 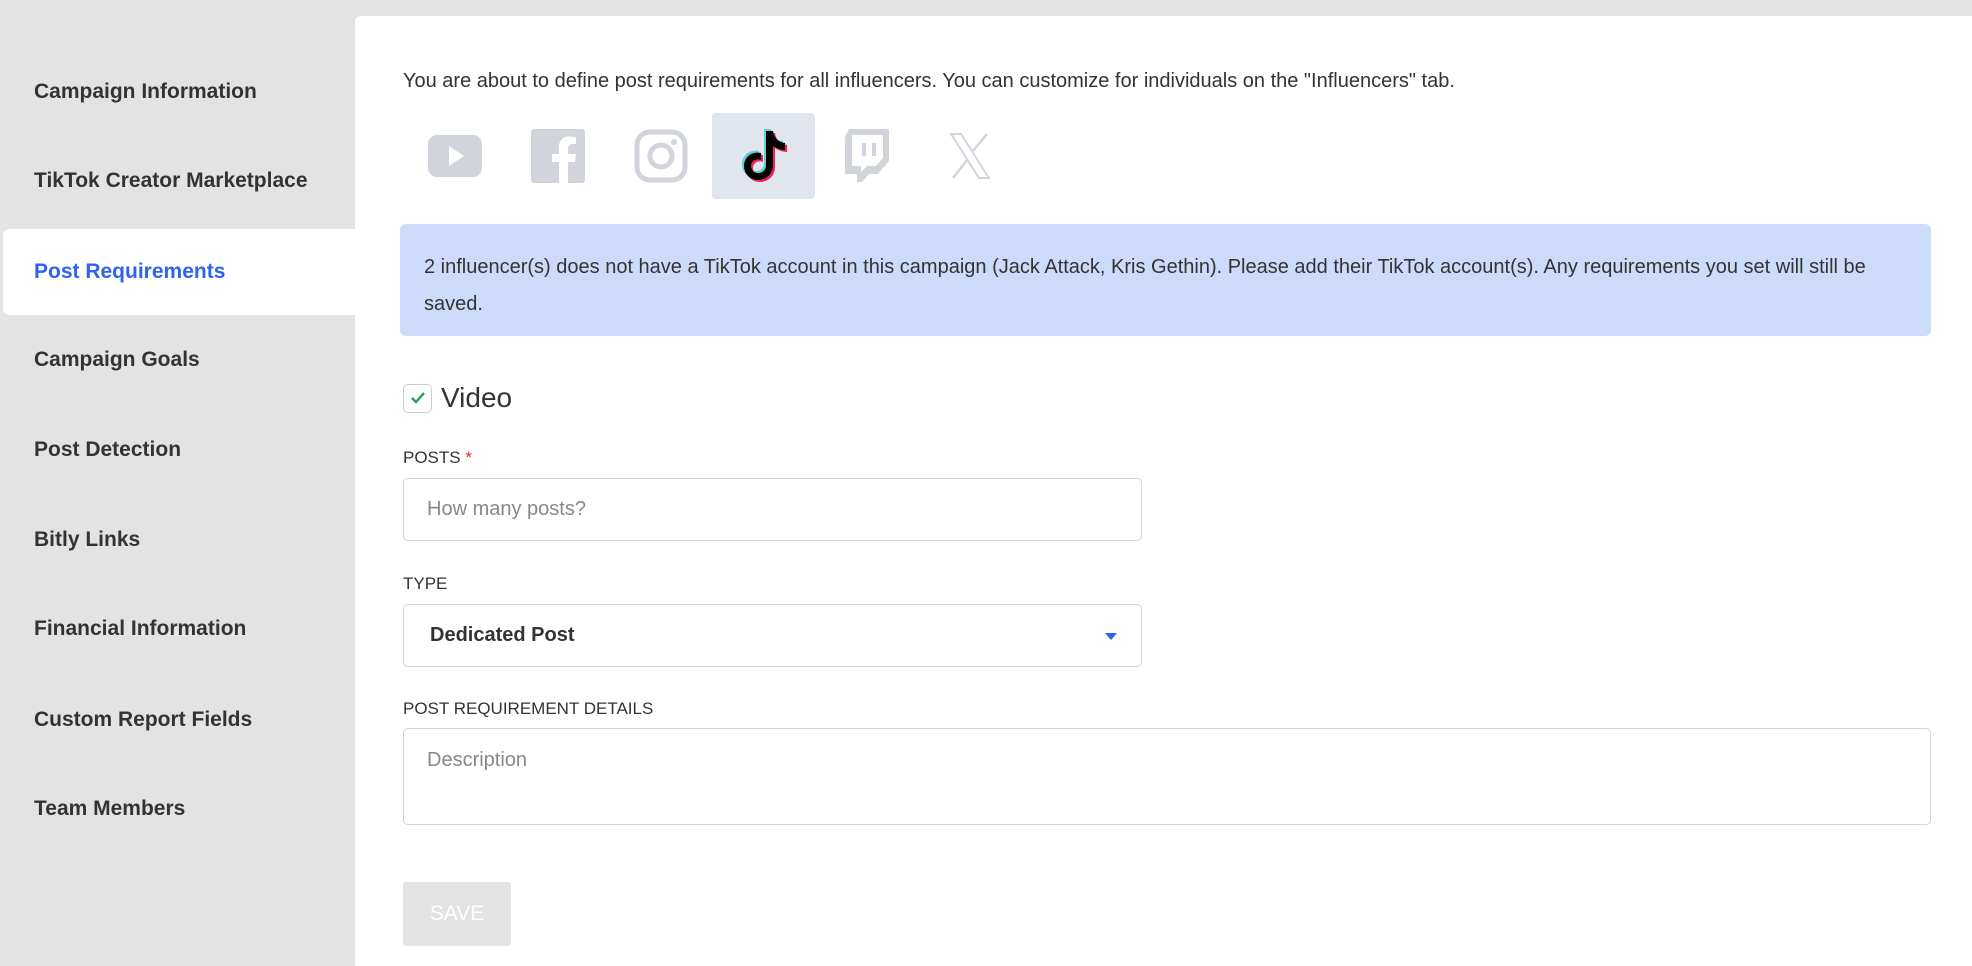 What do you see at coordinates (179, 272) in the screenshot?
I see `sidebar-item-post-requirements: Post Requirements` at bounding box center [179, 272].